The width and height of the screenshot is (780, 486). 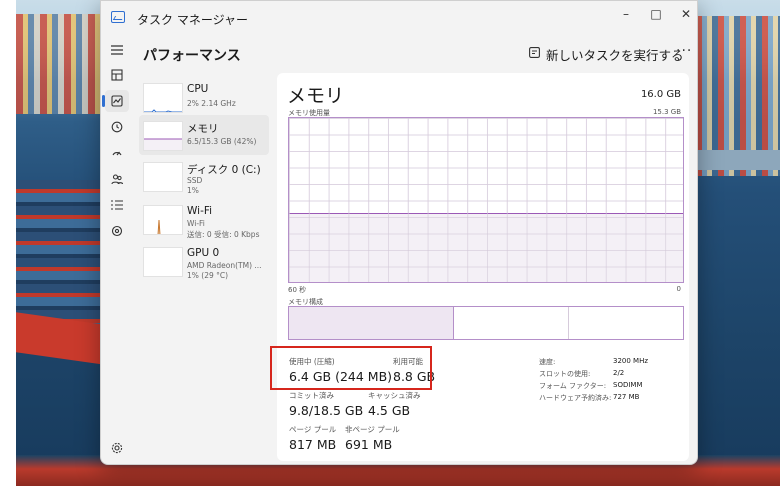 I want to click on list-item-disk: ディスク 0 (C:) SSD 1%, so click(x=204, y=176).